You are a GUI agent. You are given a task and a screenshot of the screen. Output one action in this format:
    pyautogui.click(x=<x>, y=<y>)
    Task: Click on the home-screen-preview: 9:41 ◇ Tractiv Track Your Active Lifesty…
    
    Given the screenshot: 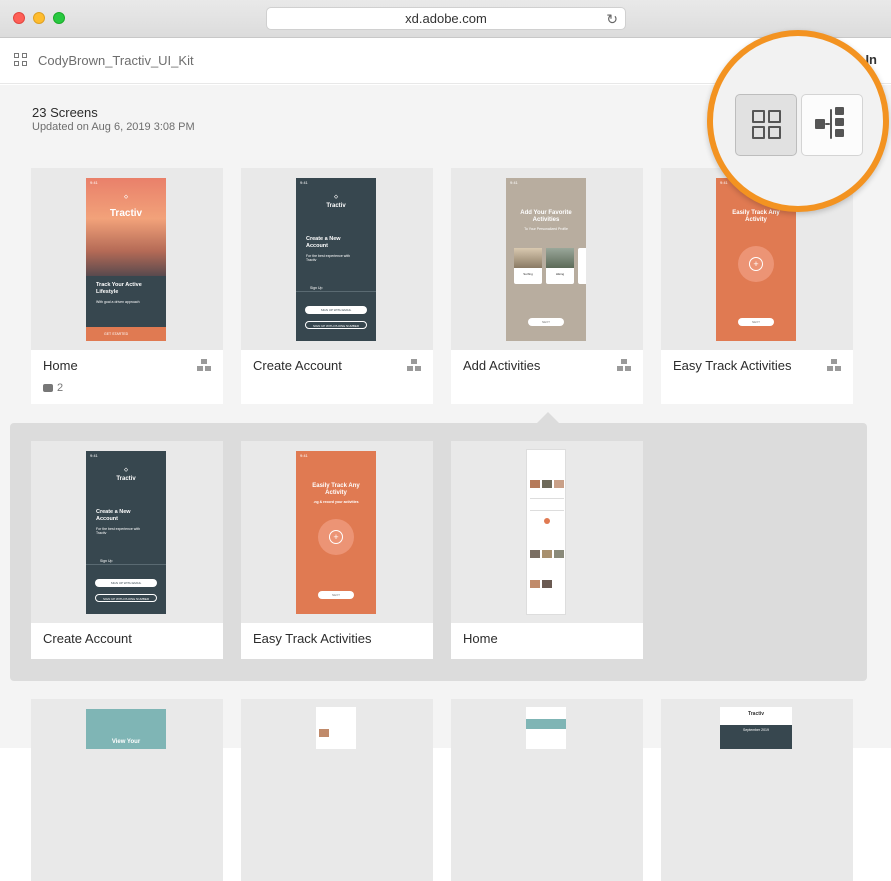 What is the action you would take?
    pyautogui.click(x=126, y=259)
    